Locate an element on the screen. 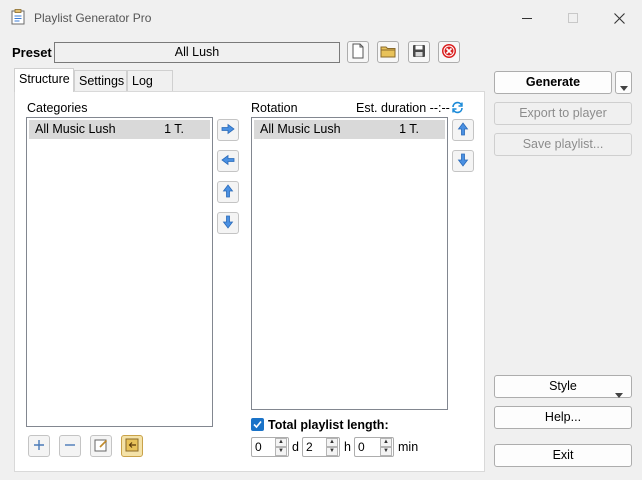  rotation-label: Rotation is located at coordinates (274, 108).